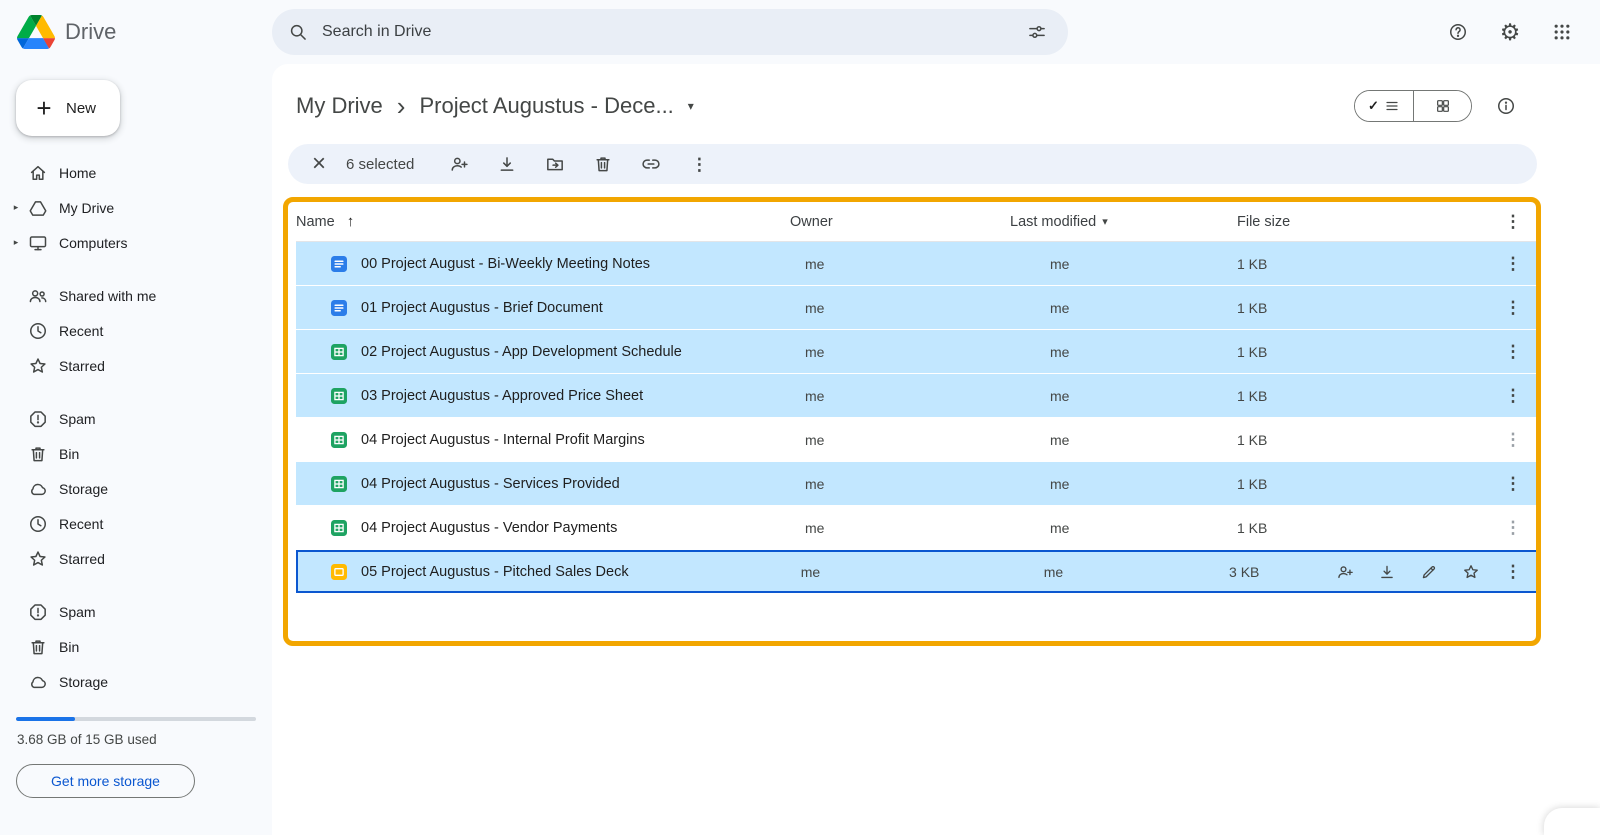  I want to click on file-last-modified: me, so click(1060, 307).